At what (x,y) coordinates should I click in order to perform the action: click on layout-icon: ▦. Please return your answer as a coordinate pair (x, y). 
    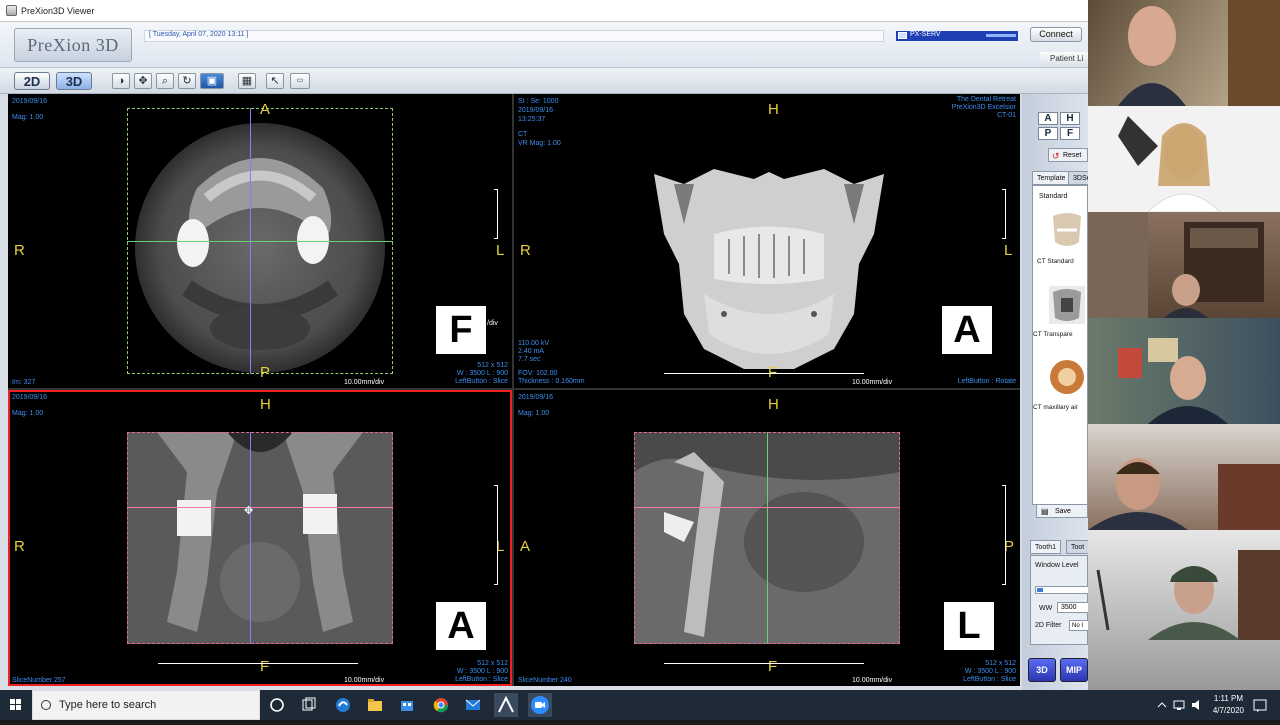
    Looking at the image, I should click on (247, 81).